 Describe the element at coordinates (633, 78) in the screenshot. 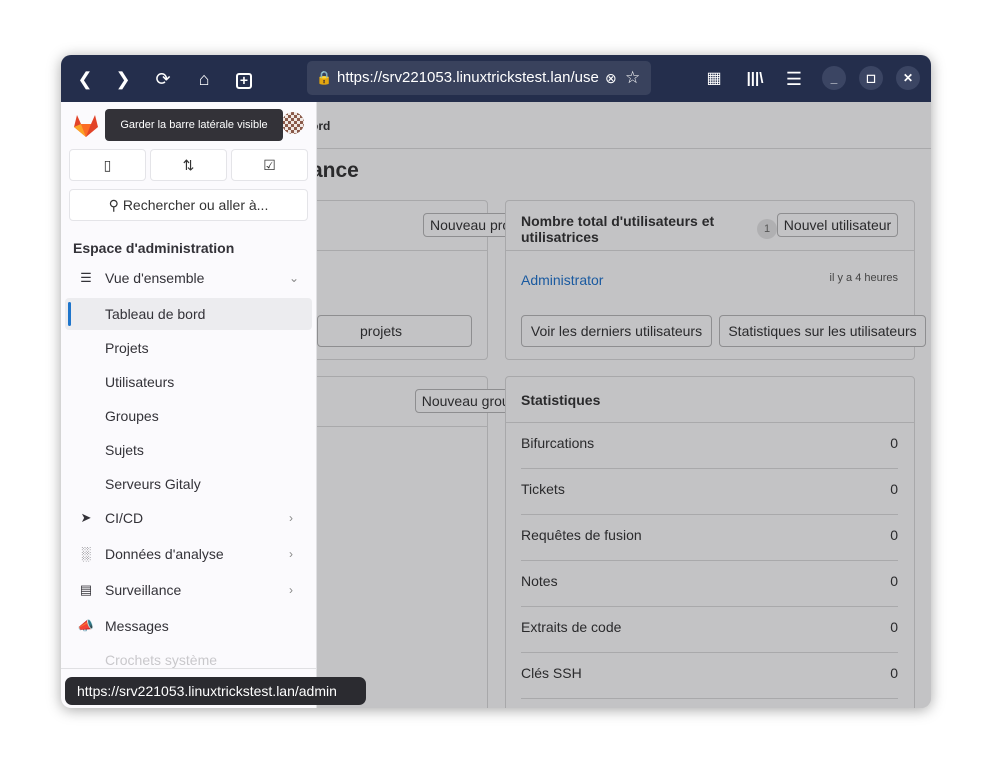

I see `star-icon: ☆` at that location.